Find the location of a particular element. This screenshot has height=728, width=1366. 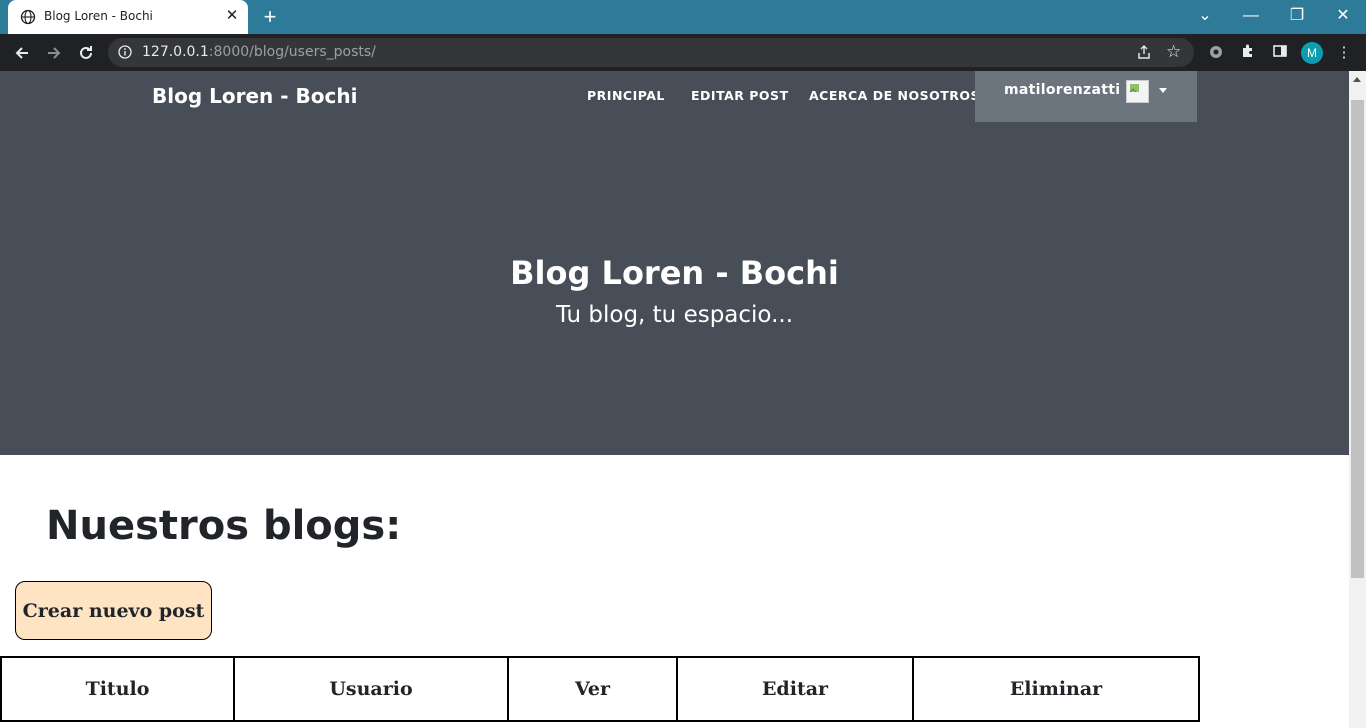

tab-search-icon: ⌄ is located at coordinates (1205, 17).